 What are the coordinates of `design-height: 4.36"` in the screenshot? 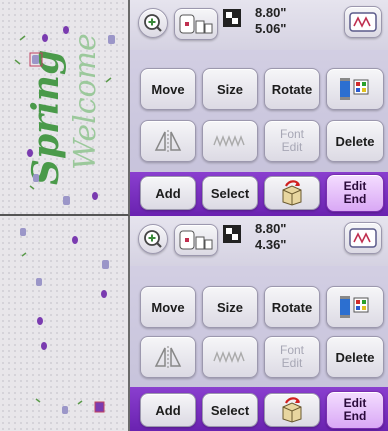 It's located at (271, 244).